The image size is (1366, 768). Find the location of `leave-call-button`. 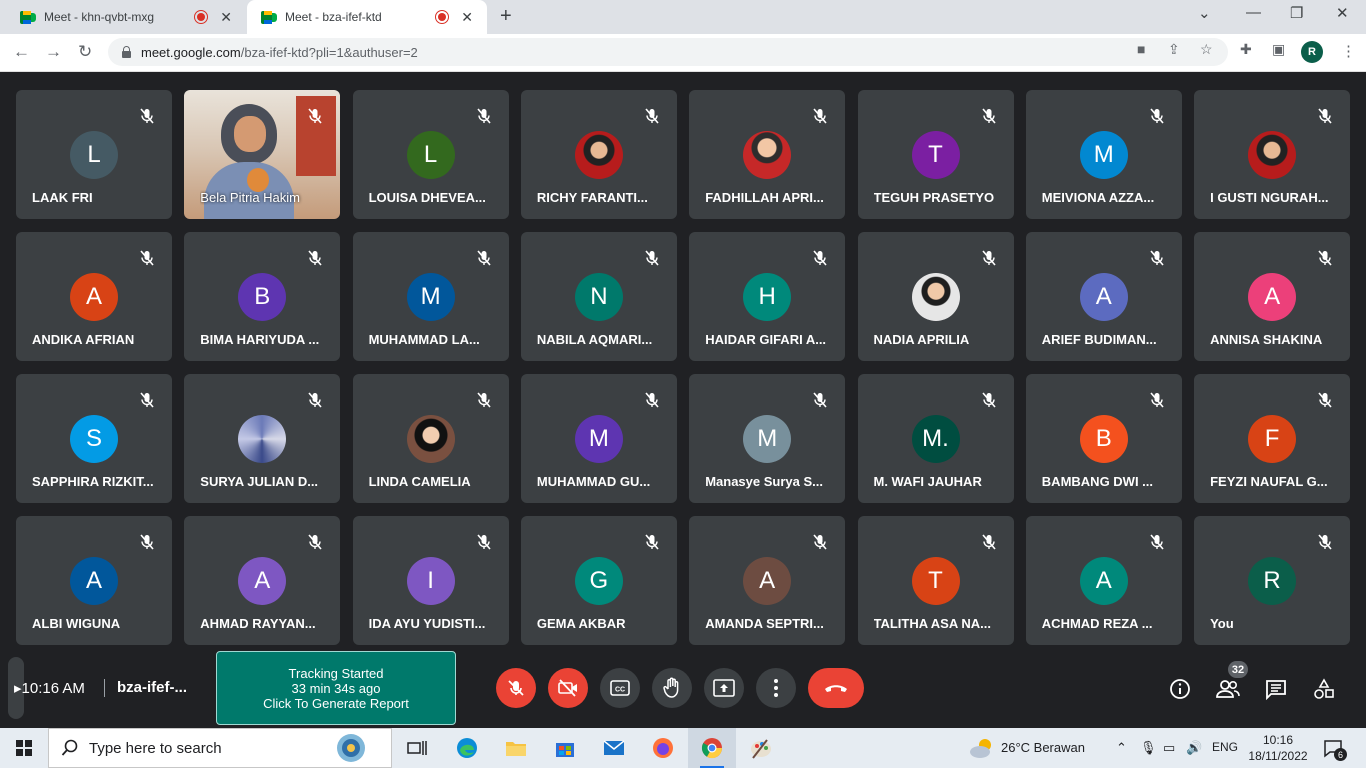

leave-call-button is located at coordinates (836, 688).